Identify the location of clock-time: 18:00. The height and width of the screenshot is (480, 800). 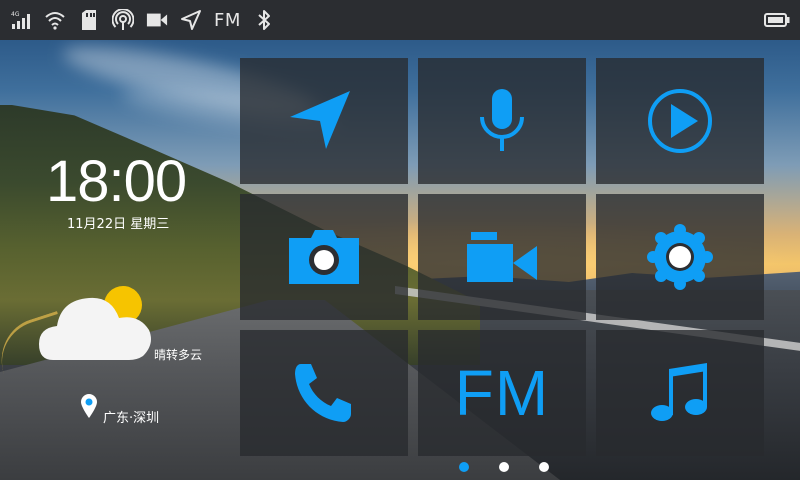
(116, 181).